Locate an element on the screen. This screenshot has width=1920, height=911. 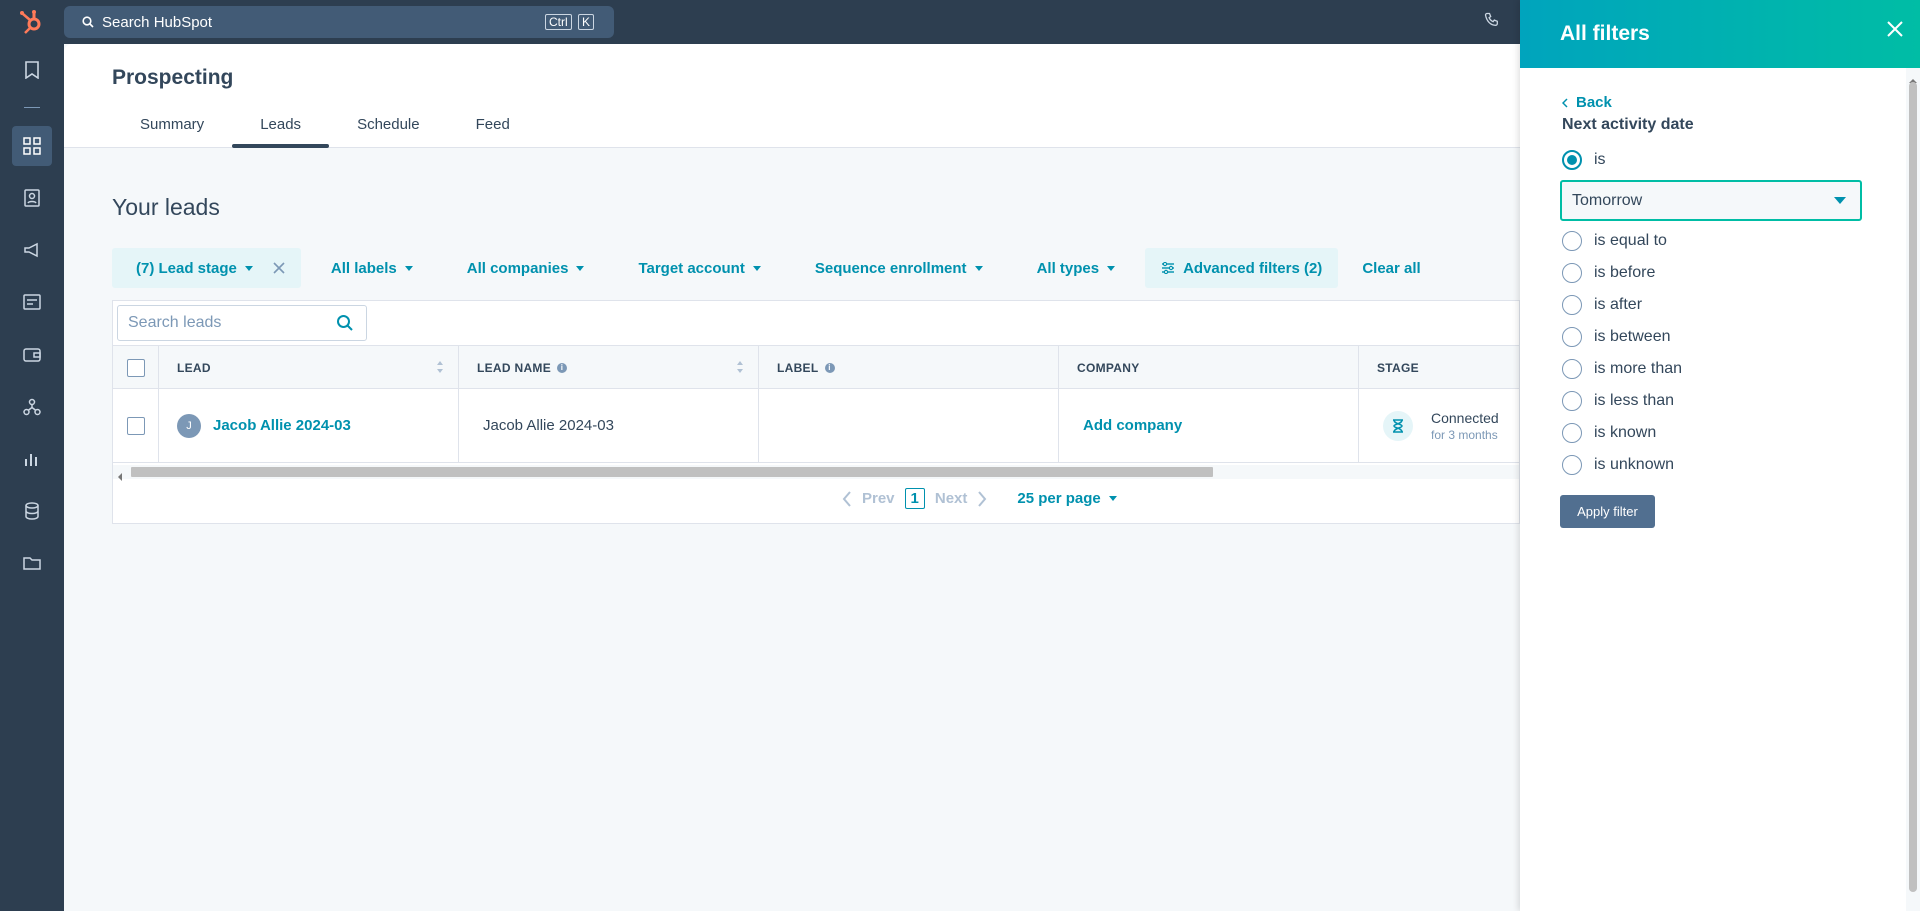
lead-stage-filter: (7) Lead stage is located at coordinates (206, 268).